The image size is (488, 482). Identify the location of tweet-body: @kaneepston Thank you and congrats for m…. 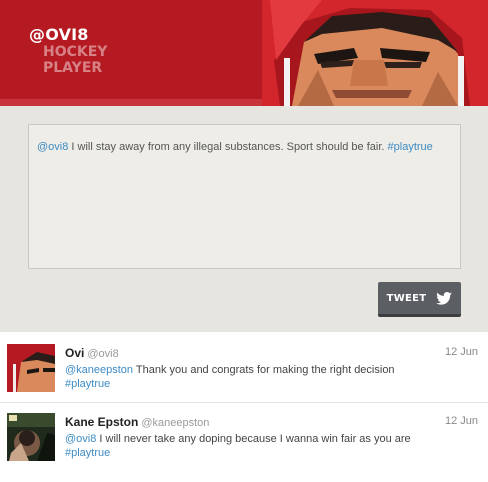
(245, 377).